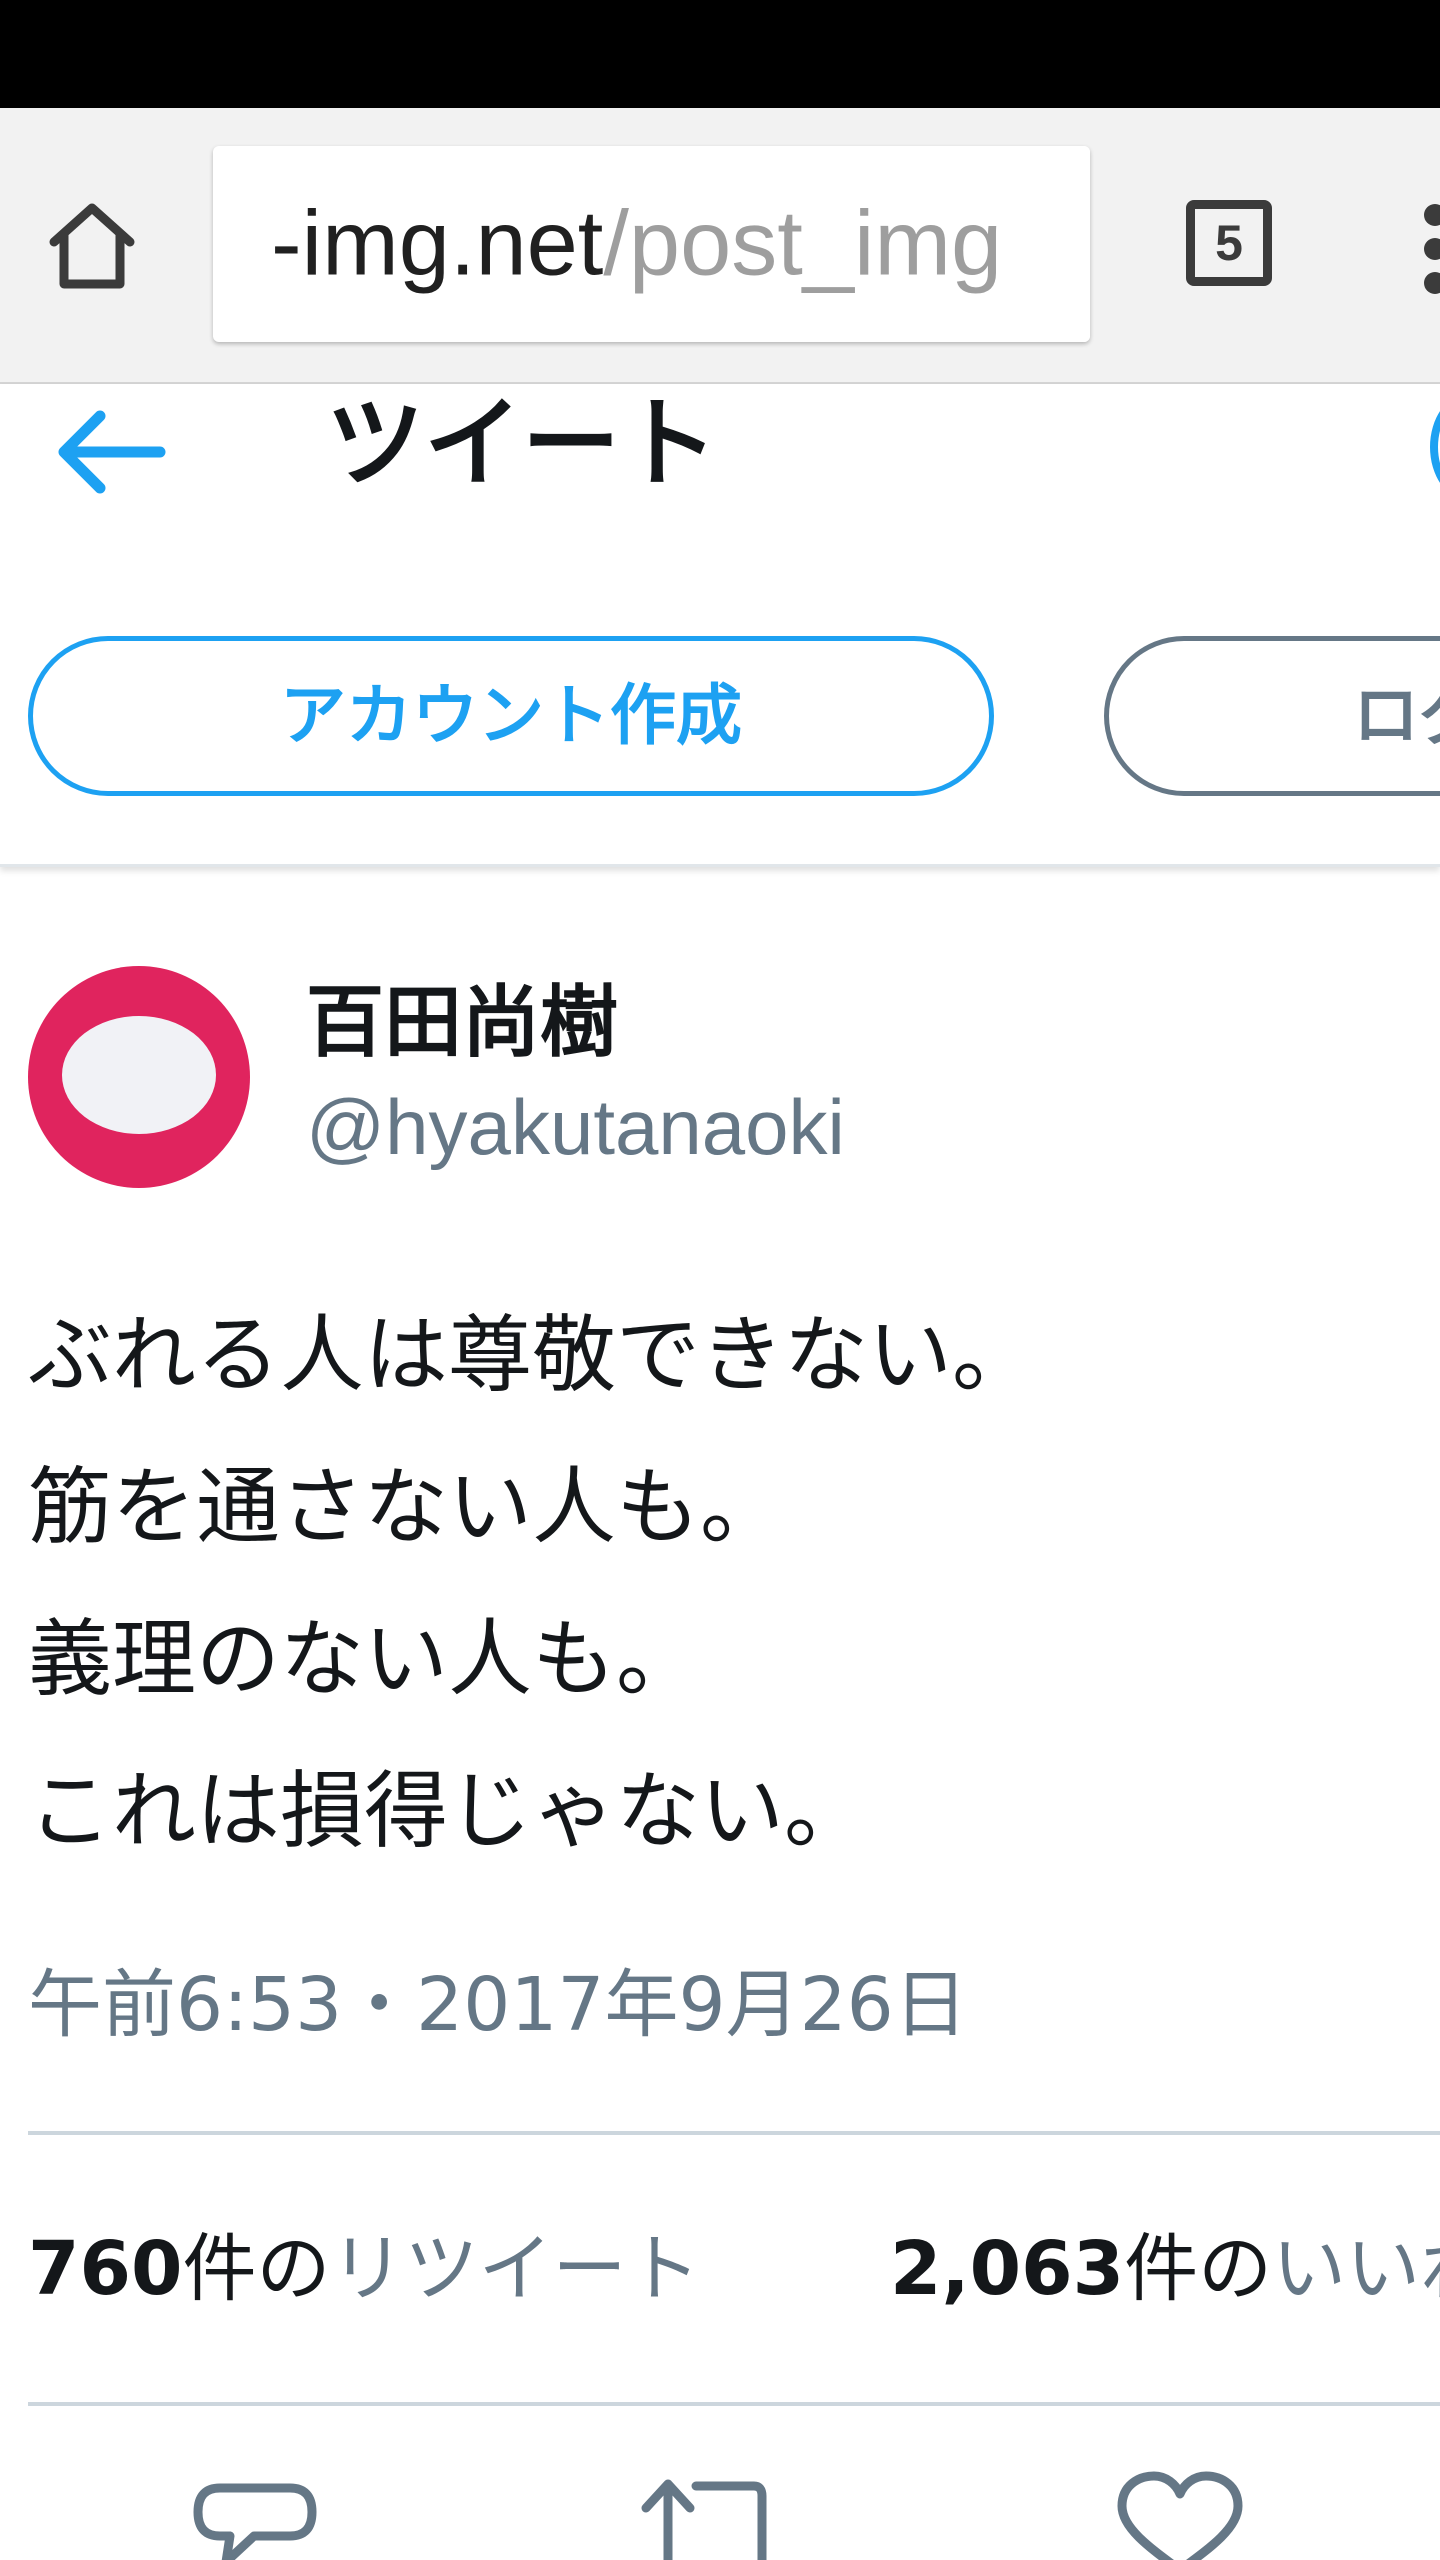 The height and width of the screenshot is (2560, 1440). I want to click on like-stat: 2,063件のいいね, so click(1165, 2269).